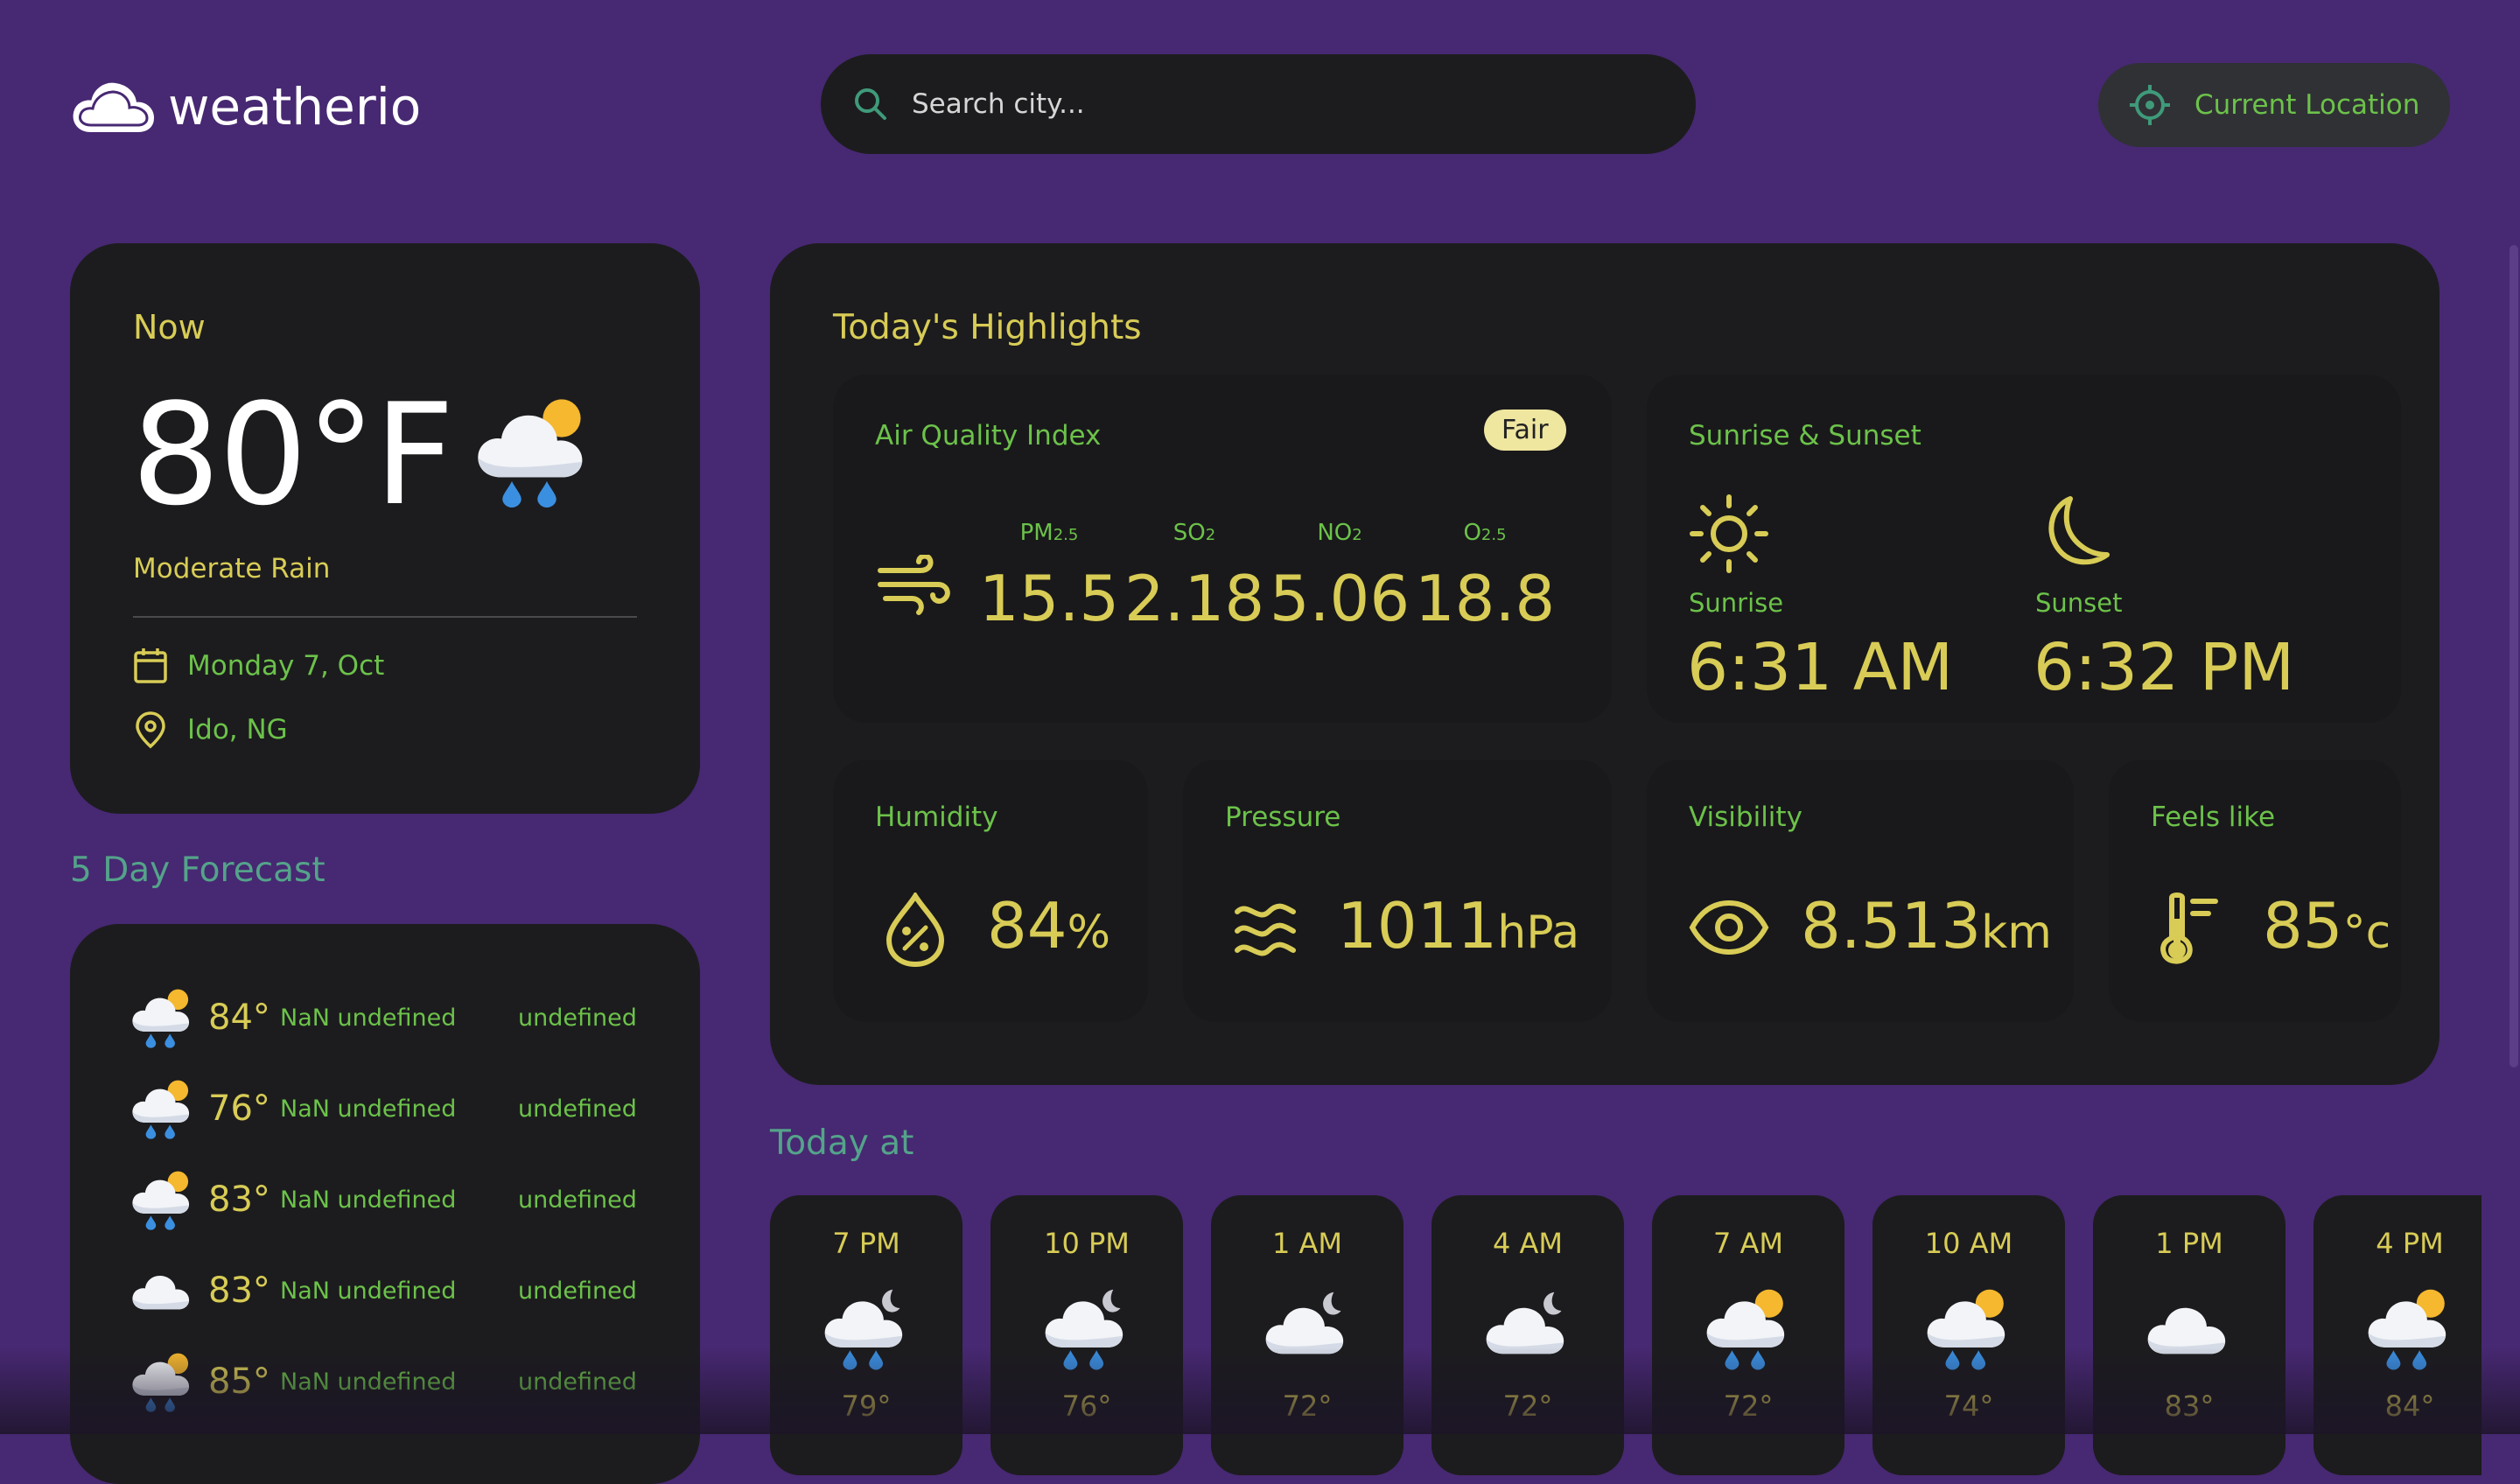  What do you see at coordinates (1525, 1323) in the screenshot?
I see `cloud-moon-icon` at bounding box center [1525, 1323].